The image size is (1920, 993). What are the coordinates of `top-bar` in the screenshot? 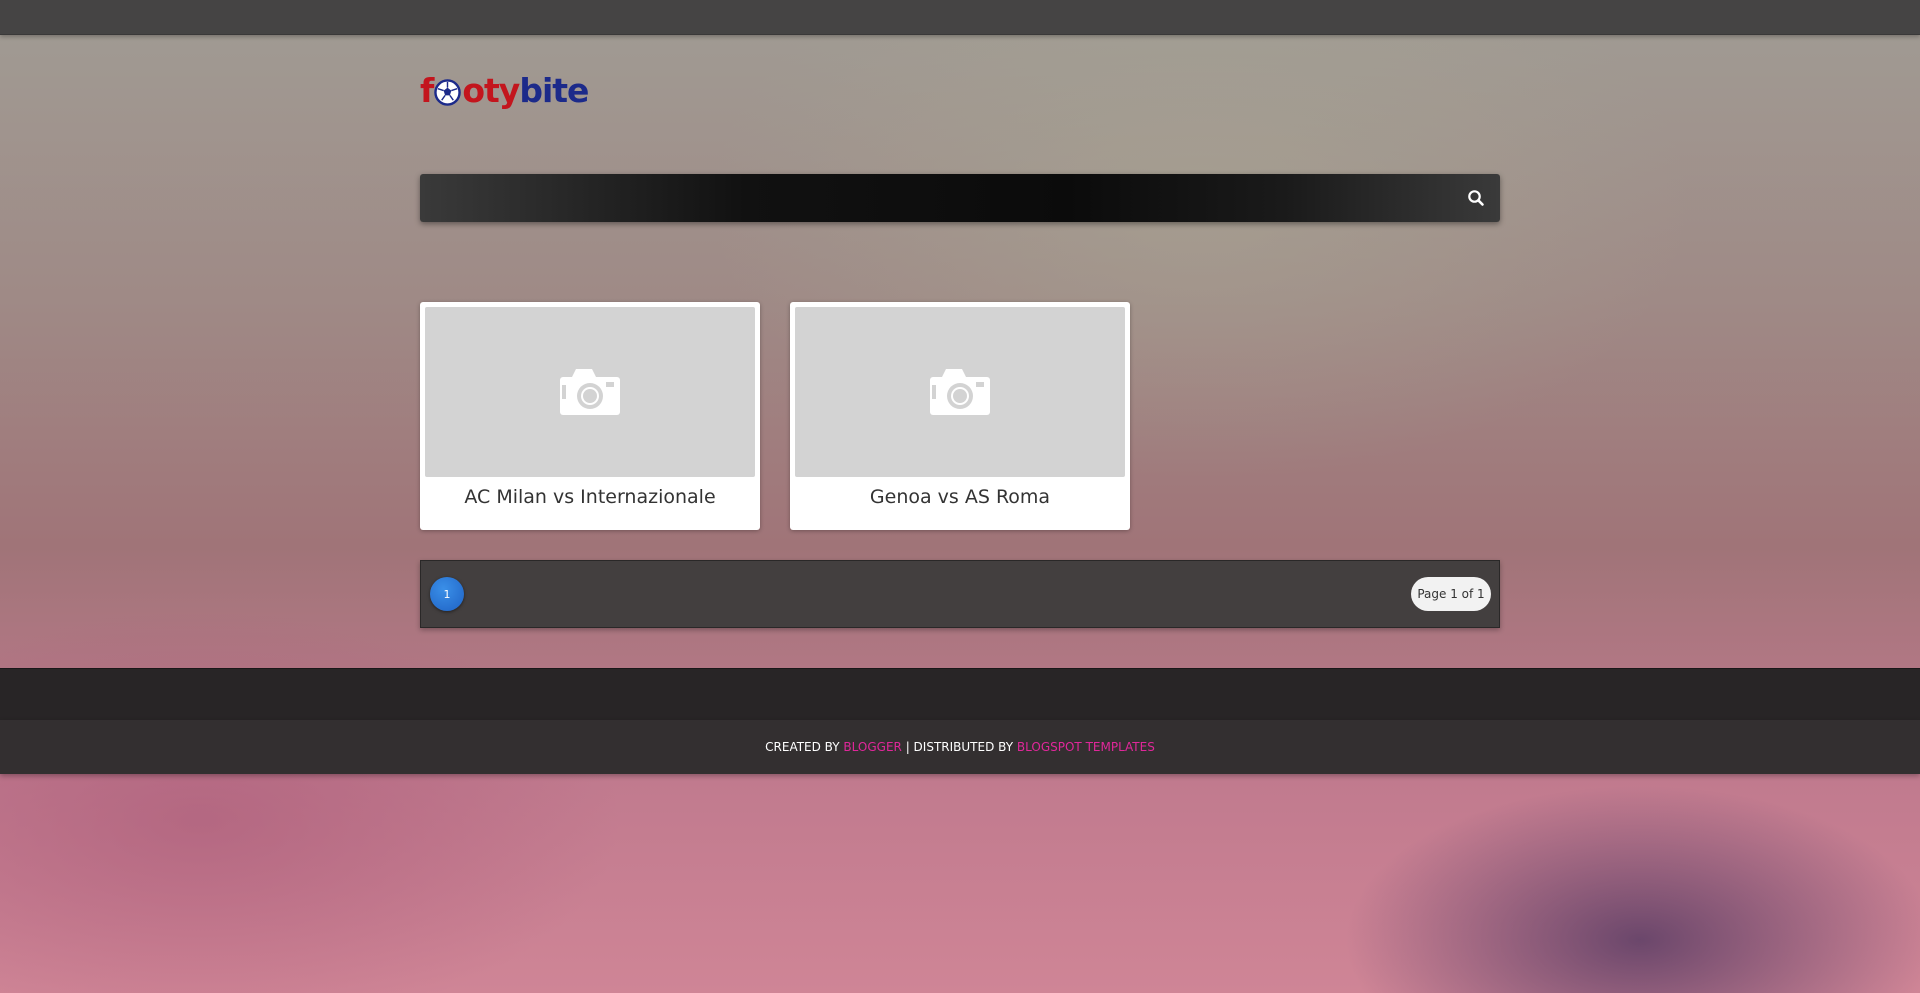 It's located at (960, 17).